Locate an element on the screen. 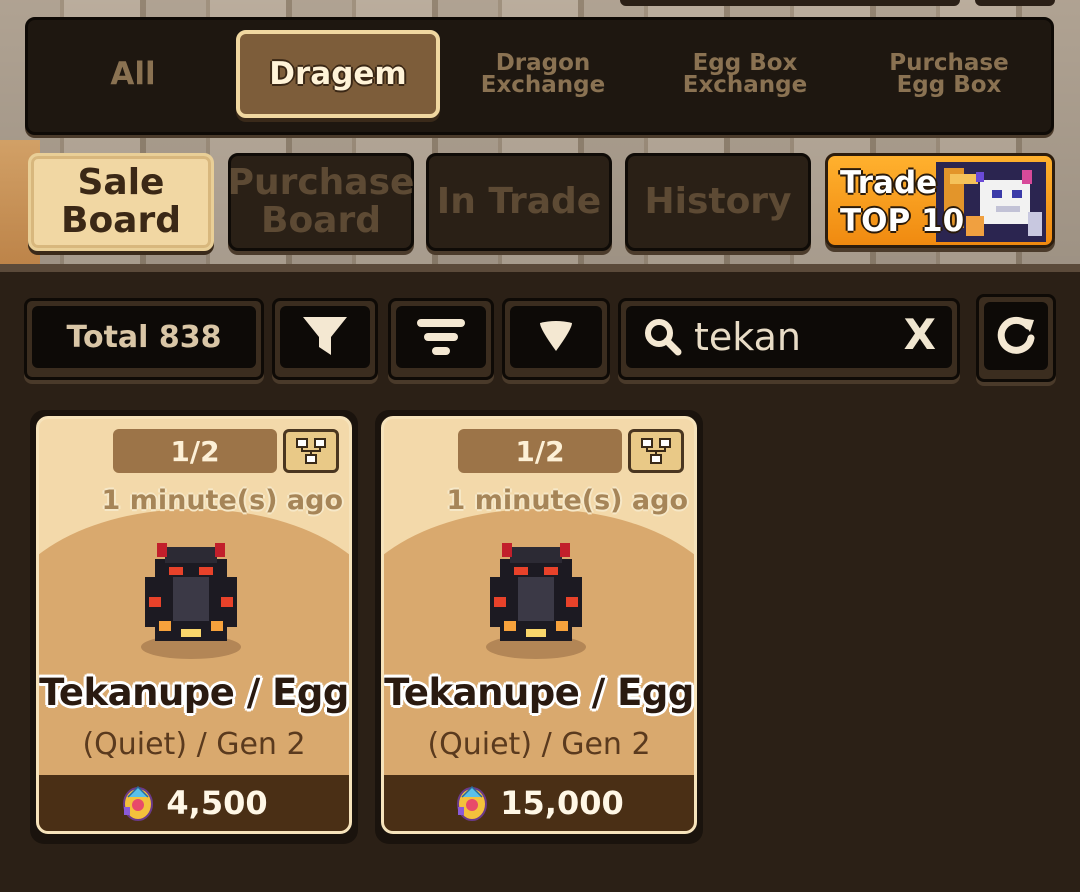 The height and width of the screenshot is (892, 1080). tab-dragon-exchange-label: Dragon Exchange is located at coordinates (543, 74).